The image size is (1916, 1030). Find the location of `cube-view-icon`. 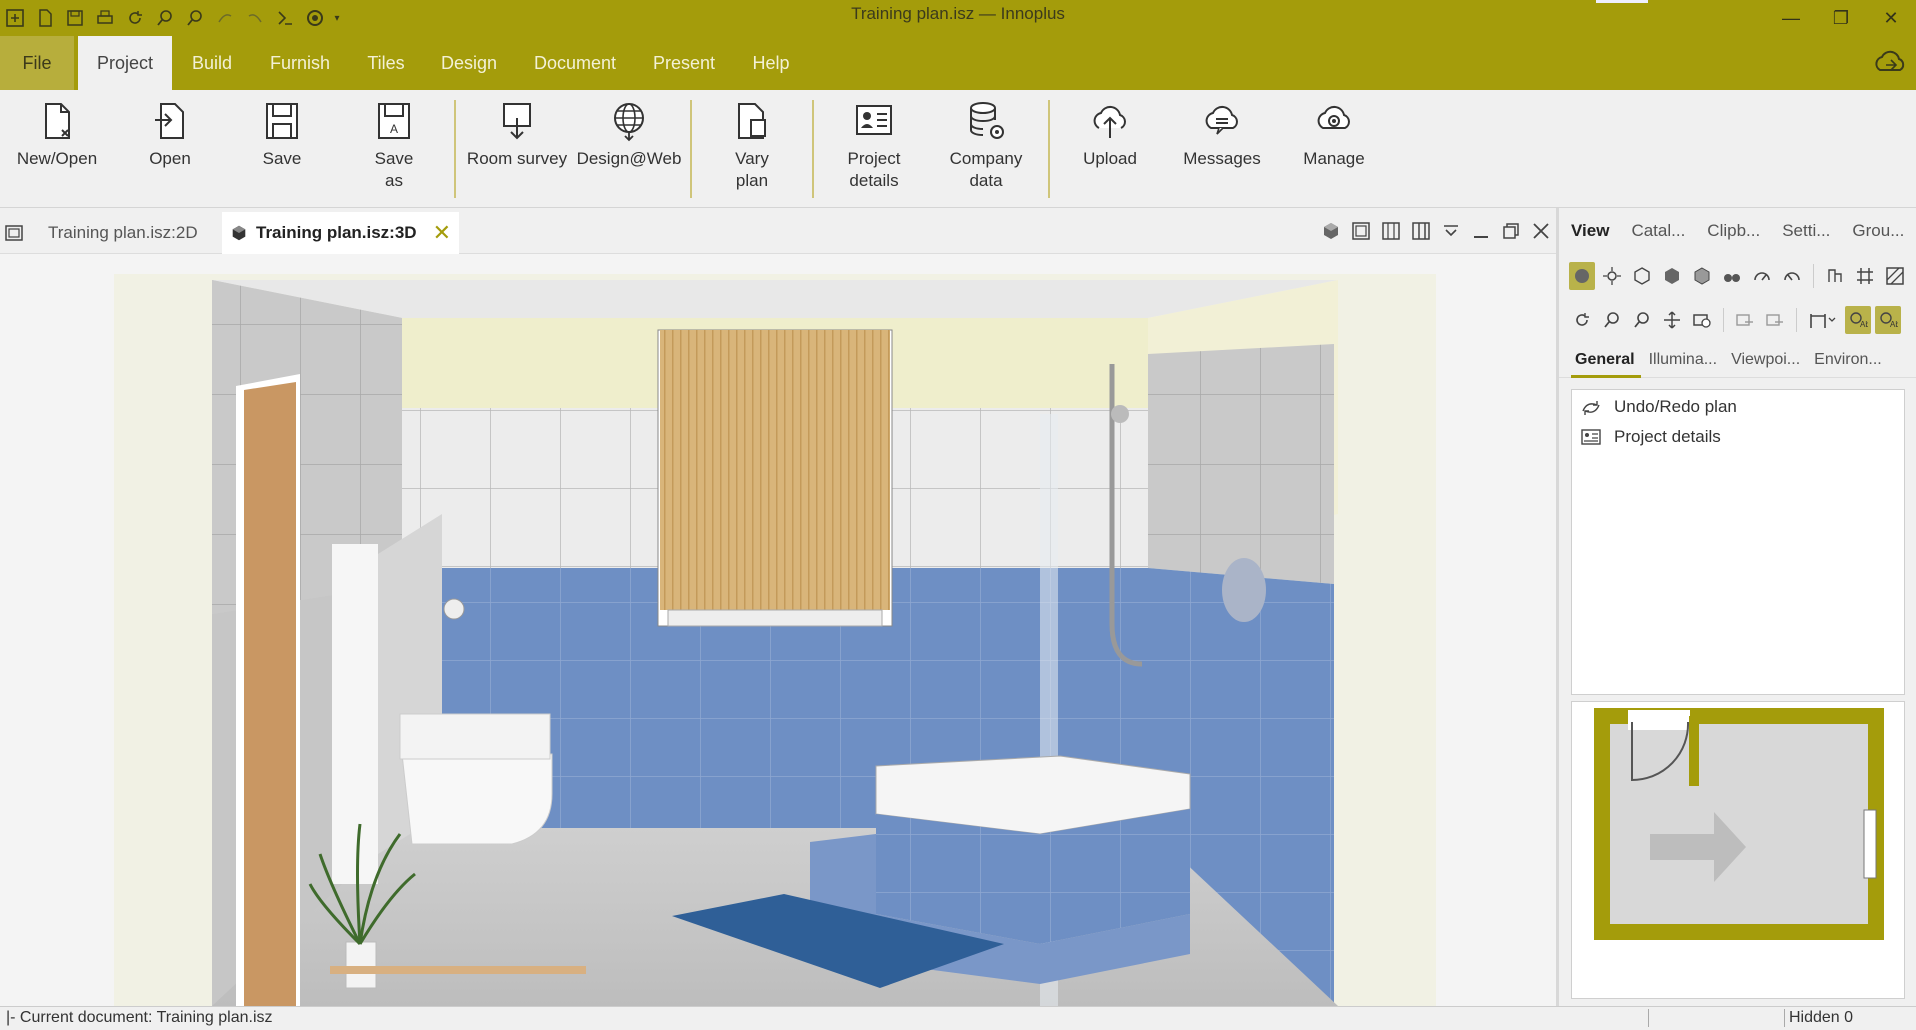

cube-view-icon is located at coordinates (1331, 231).